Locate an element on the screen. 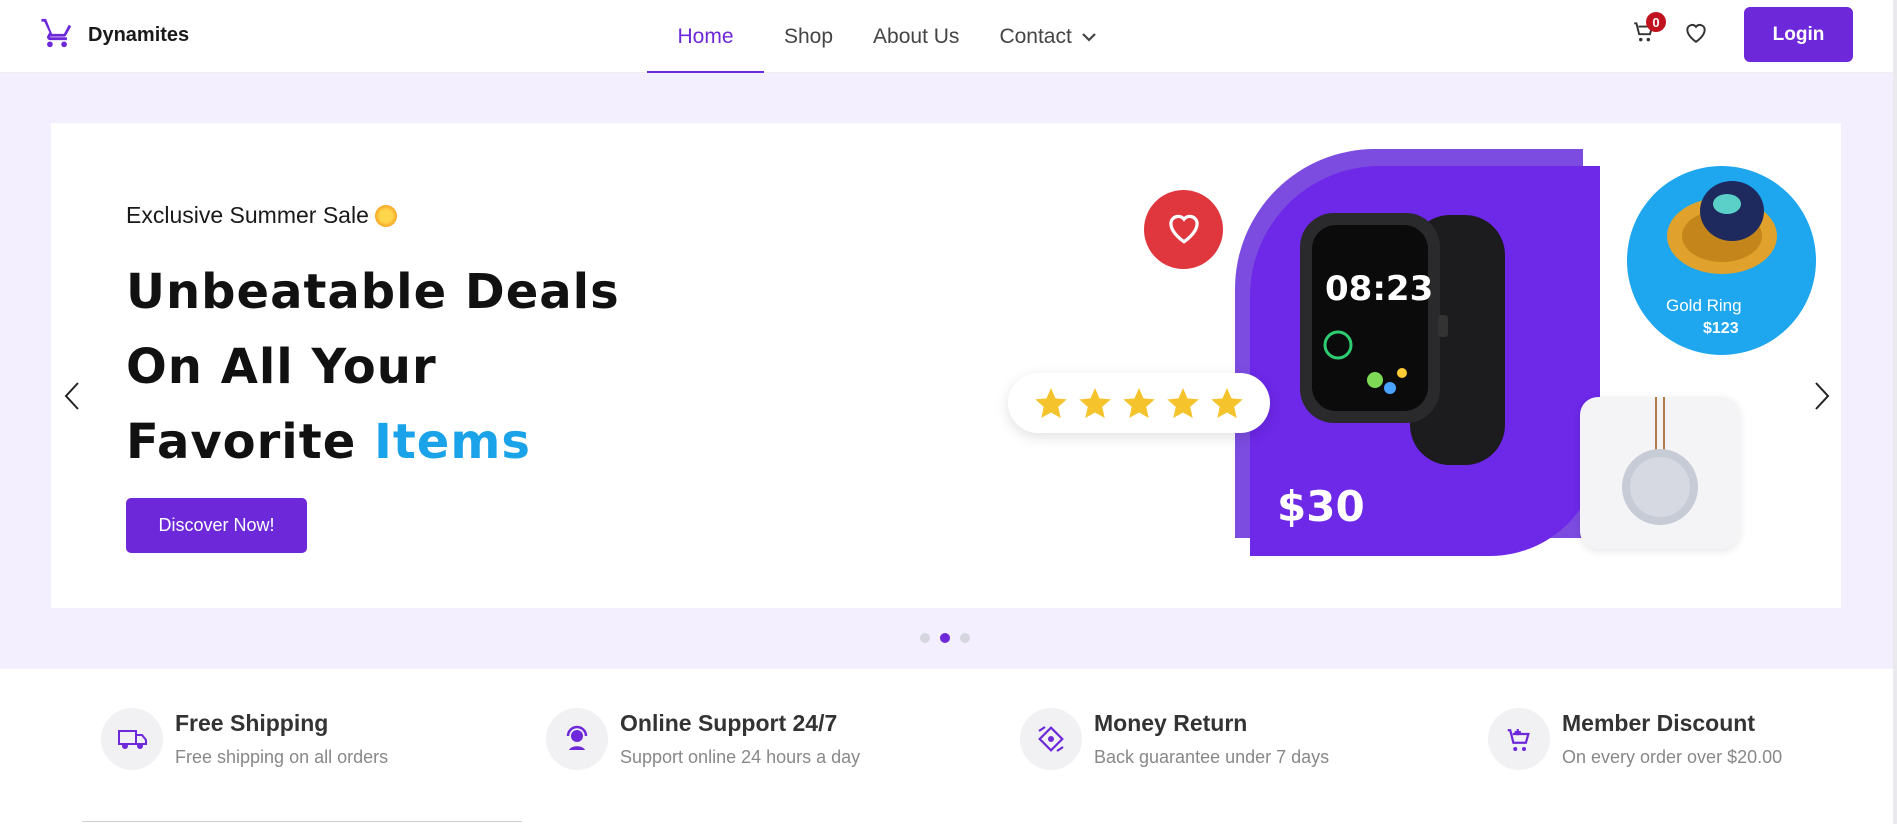  cart-icon is located at coordinates (57, 35).